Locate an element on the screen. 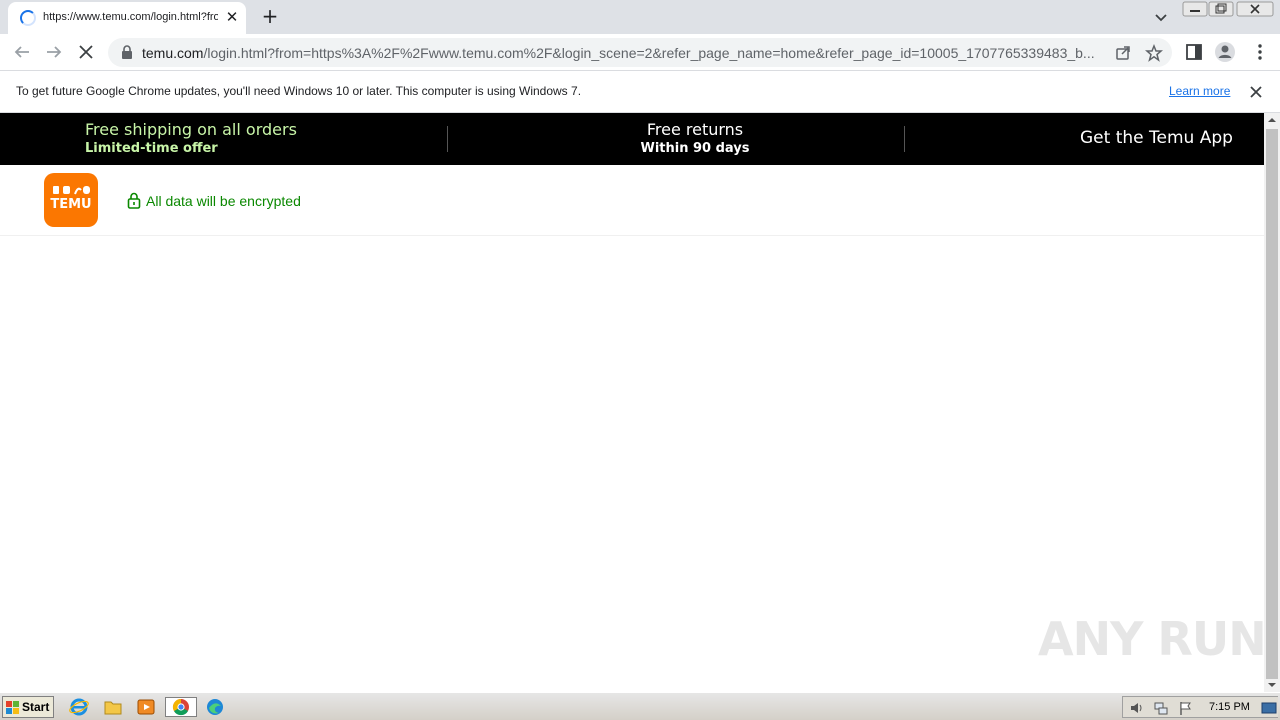  restore-icon is located at coordinates (1221, 9).